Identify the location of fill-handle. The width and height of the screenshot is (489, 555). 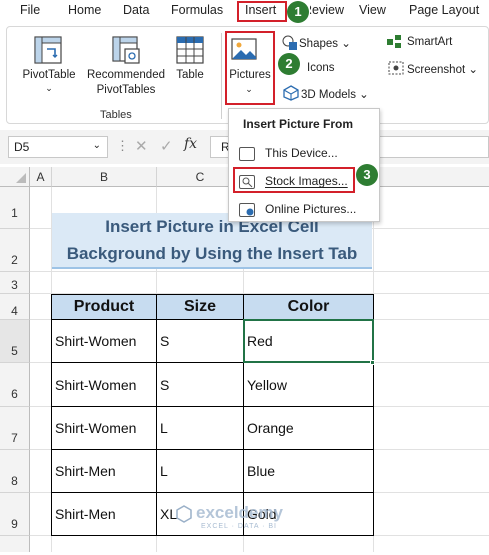
(372, 362).